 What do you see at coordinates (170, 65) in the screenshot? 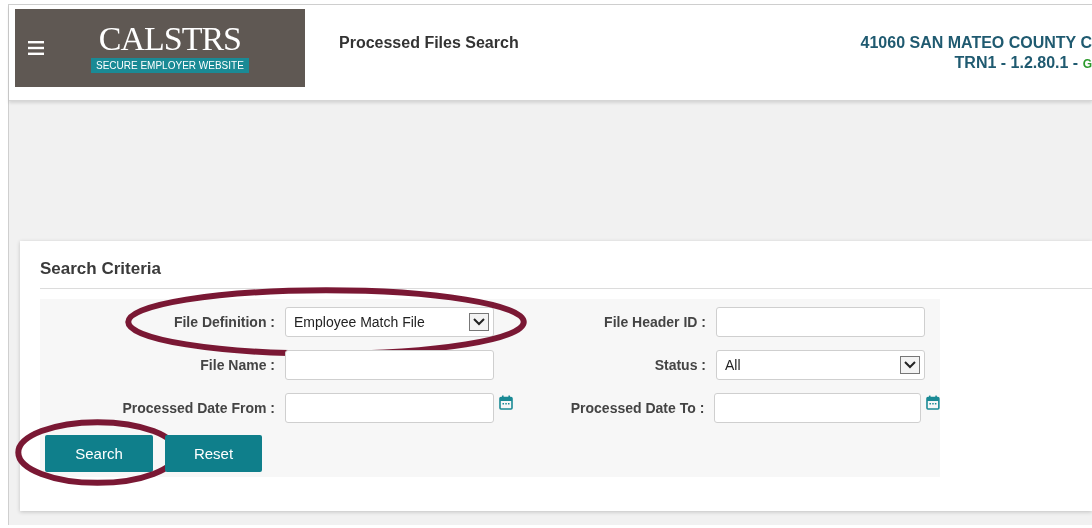
I see `logo-tagline: SECURE EMPLOYER WEBSITE` at bounding box center [170, 65].